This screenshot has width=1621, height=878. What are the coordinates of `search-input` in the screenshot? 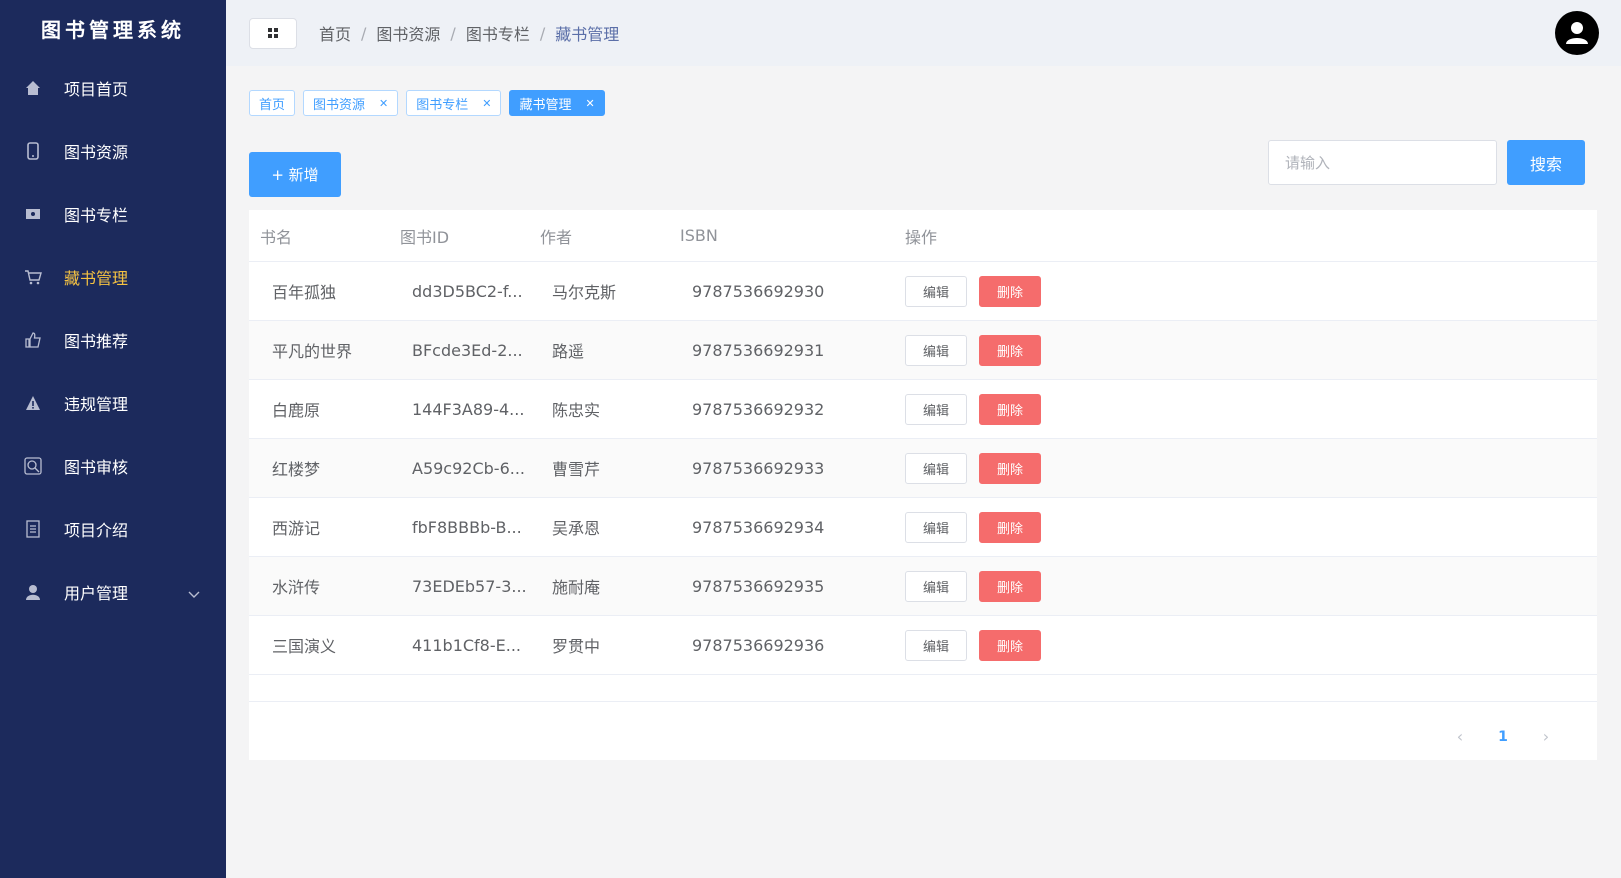 It's located at (1382, 162).